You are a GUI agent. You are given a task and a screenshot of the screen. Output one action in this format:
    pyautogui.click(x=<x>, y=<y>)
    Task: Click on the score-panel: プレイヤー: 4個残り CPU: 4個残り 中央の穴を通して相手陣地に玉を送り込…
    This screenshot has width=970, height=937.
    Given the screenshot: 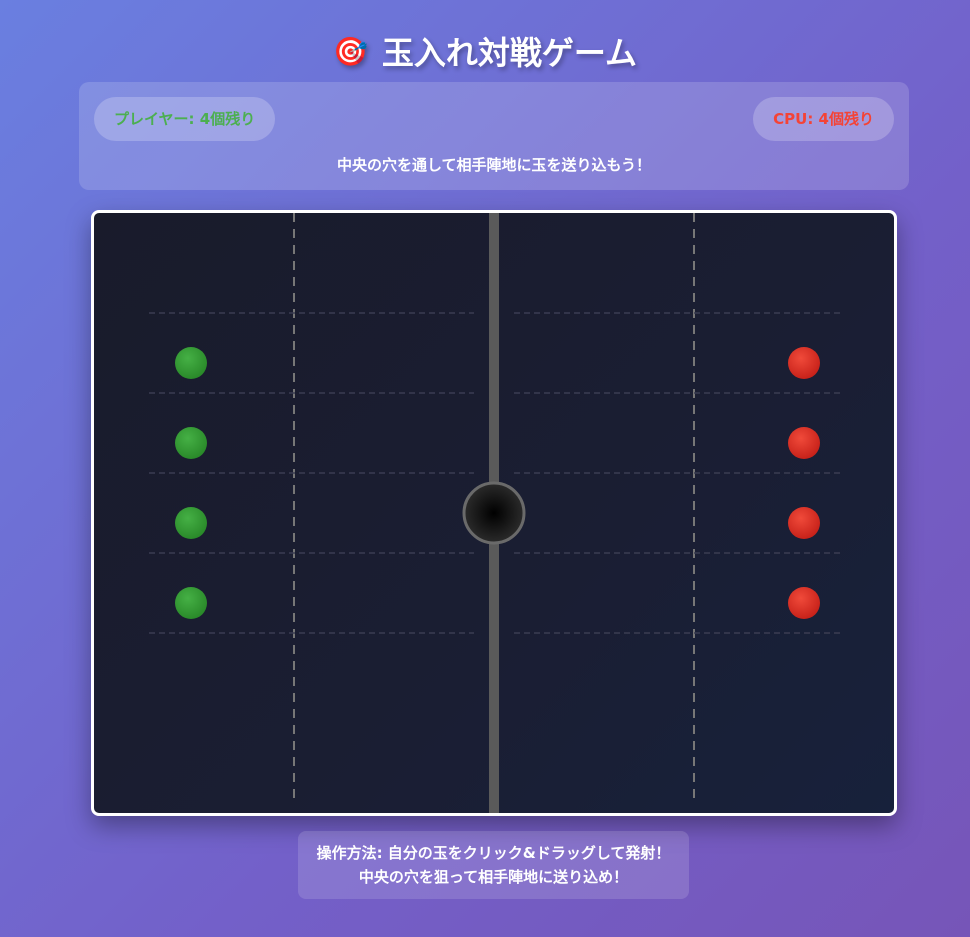 What is the action you would take?
    pyautogui.click(x=494, y=136)
    